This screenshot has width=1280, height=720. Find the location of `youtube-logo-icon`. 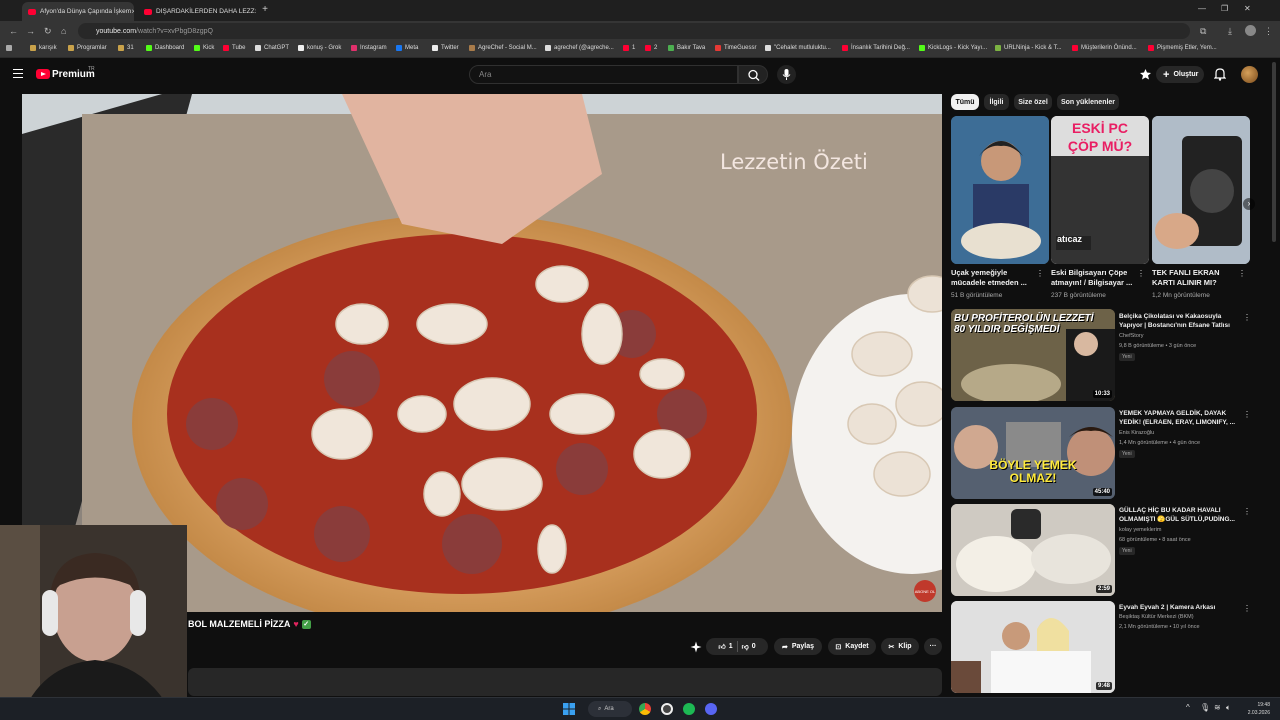

youtube-logo-icon is located at coordinates (43, 74).